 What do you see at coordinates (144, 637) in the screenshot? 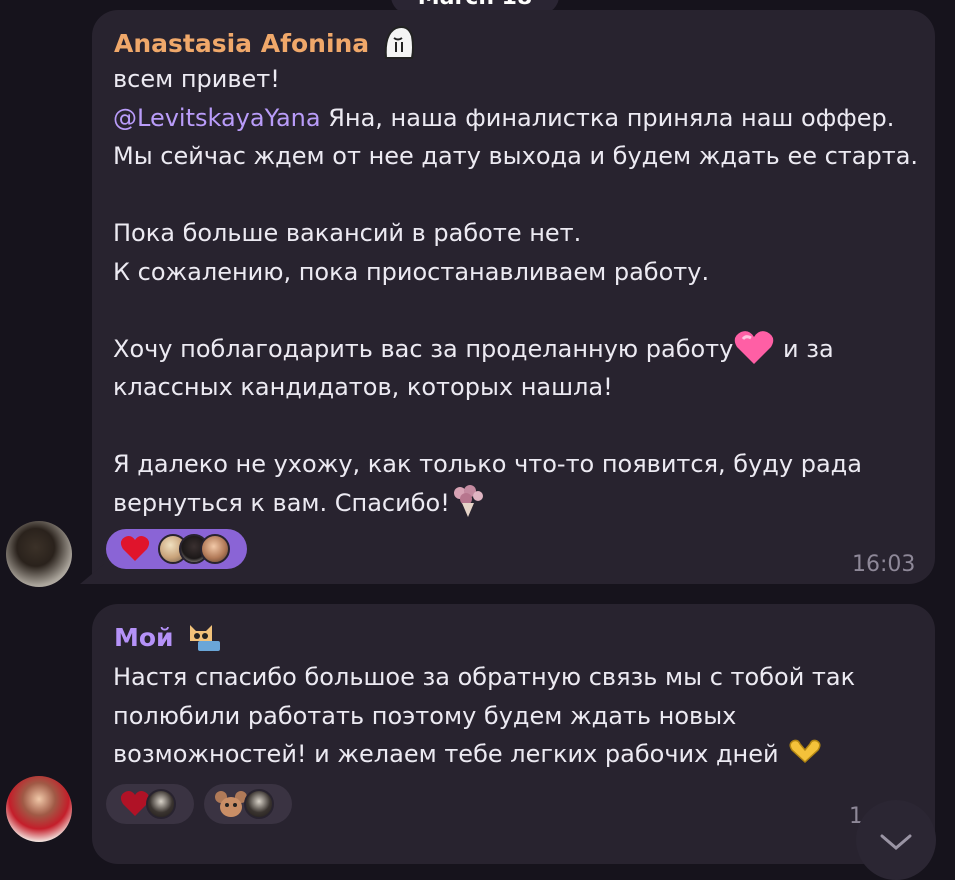
I see `sender-name-text: Мой` at bounding box center [144, 637].